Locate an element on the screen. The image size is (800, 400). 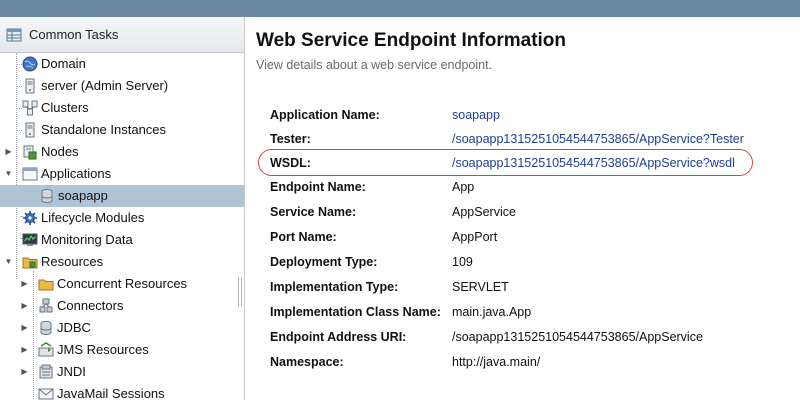
jms-icon is located at coordinates (46, 350).